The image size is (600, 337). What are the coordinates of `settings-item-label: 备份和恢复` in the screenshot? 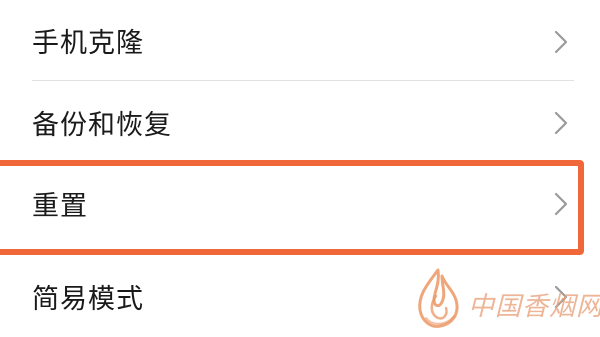 It's located at (102, 125).